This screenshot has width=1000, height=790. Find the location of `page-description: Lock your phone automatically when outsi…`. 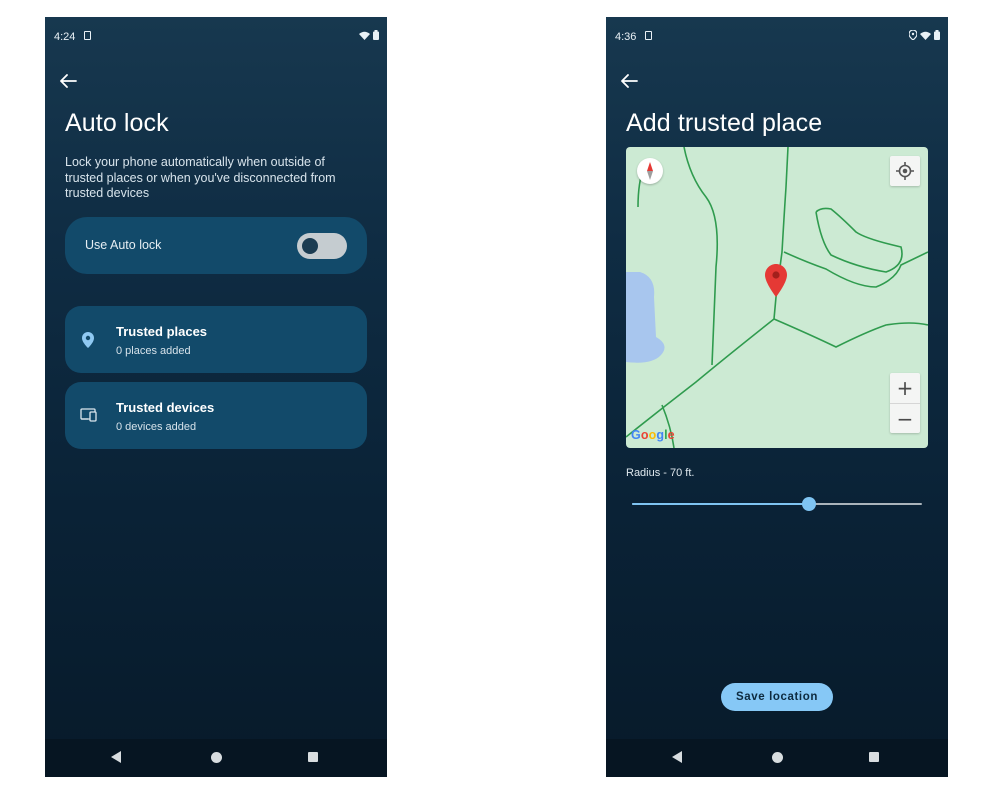

page-description: Lock your phone automatically when outsi… is located at coordinates (200, 177).